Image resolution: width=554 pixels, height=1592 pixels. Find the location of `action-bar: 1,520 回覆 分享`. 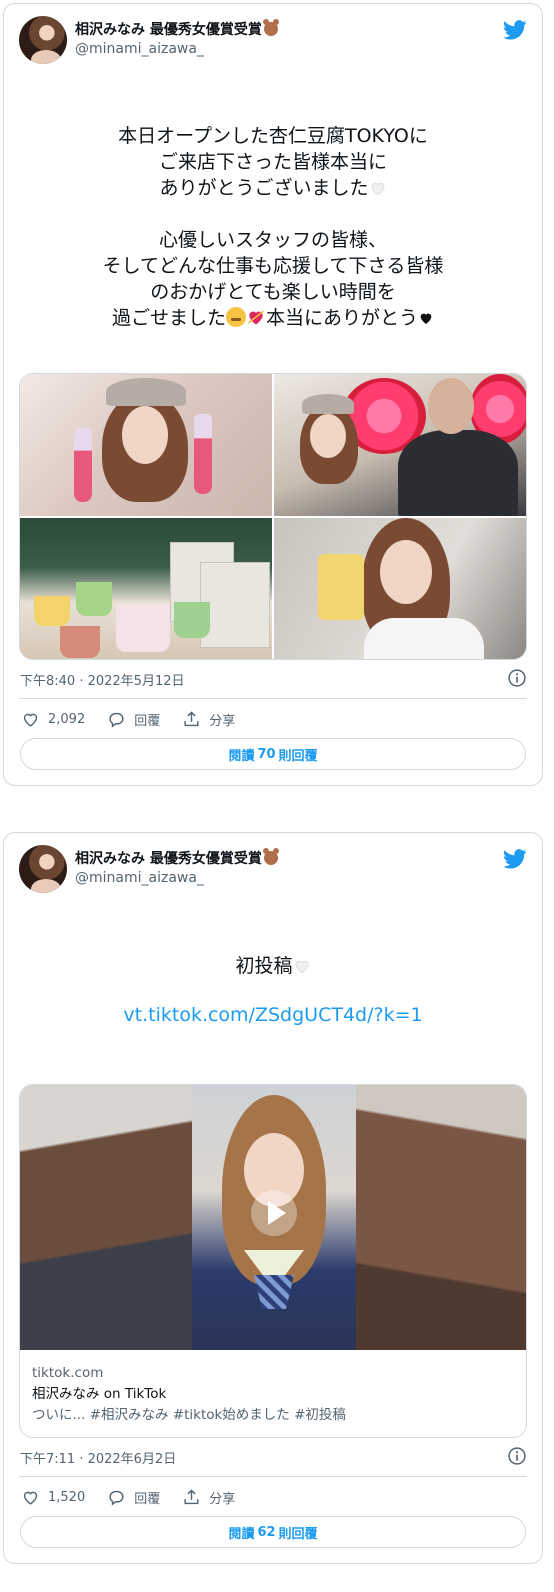

action-bar: 1,520 回覆 分享 is located at coordinates (139, 1497).